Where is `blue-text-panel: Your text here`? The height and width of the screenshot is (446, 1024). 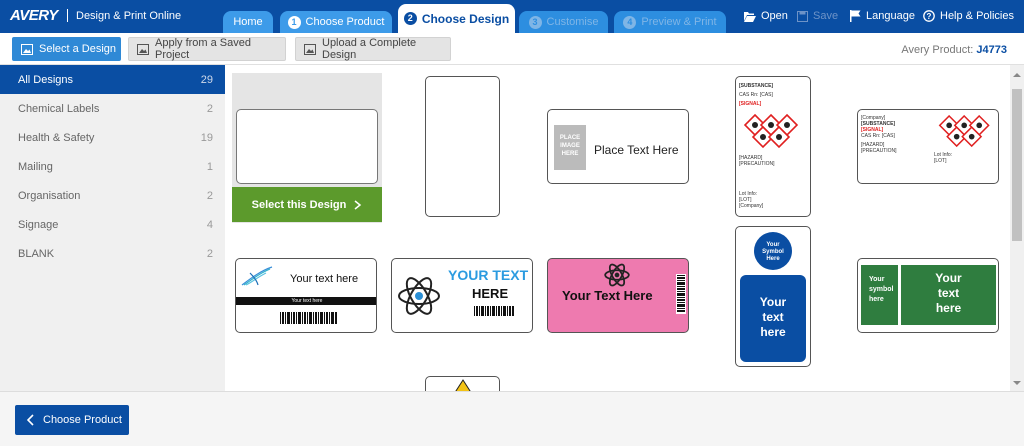
blue-text-panel: Your text here is located at coordinates (773, 318).